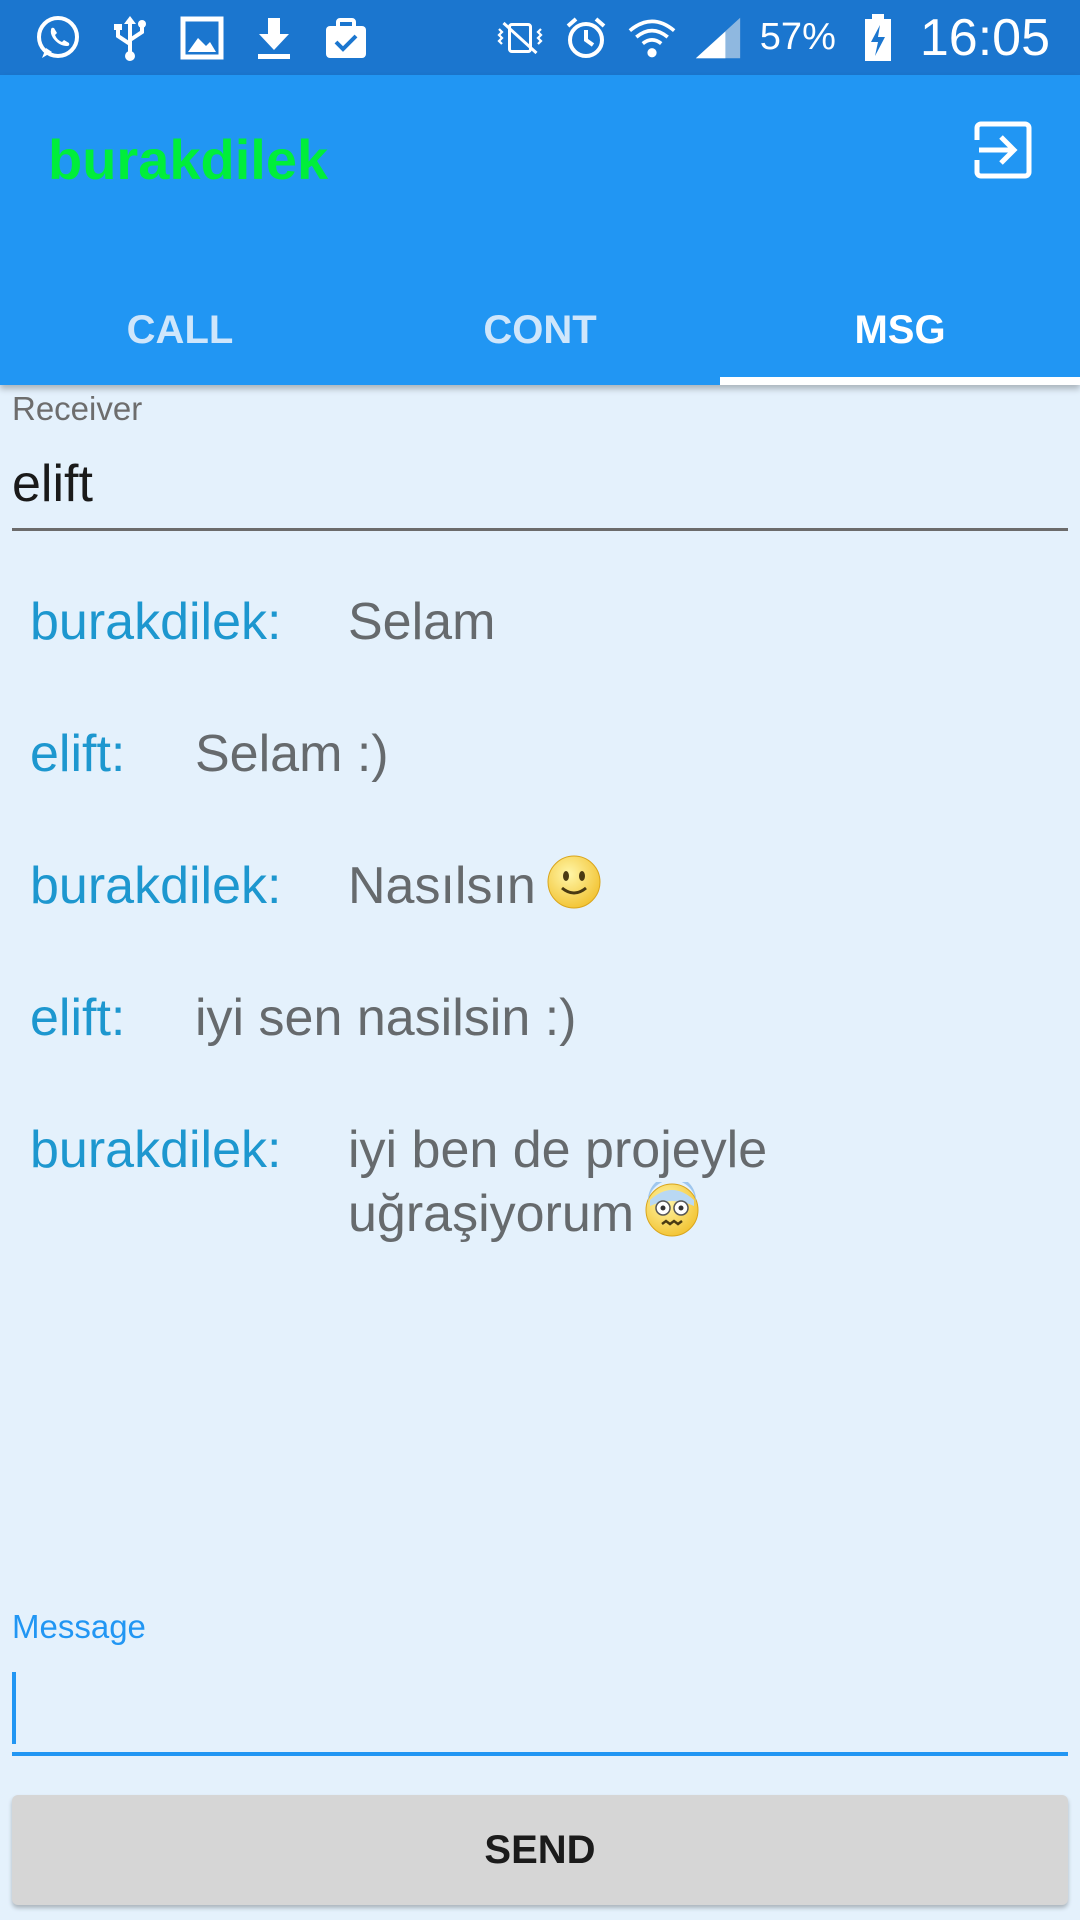 The width and height of the screenshot is (1080, 1920). I want to click on message-input, so click(542, 1710).